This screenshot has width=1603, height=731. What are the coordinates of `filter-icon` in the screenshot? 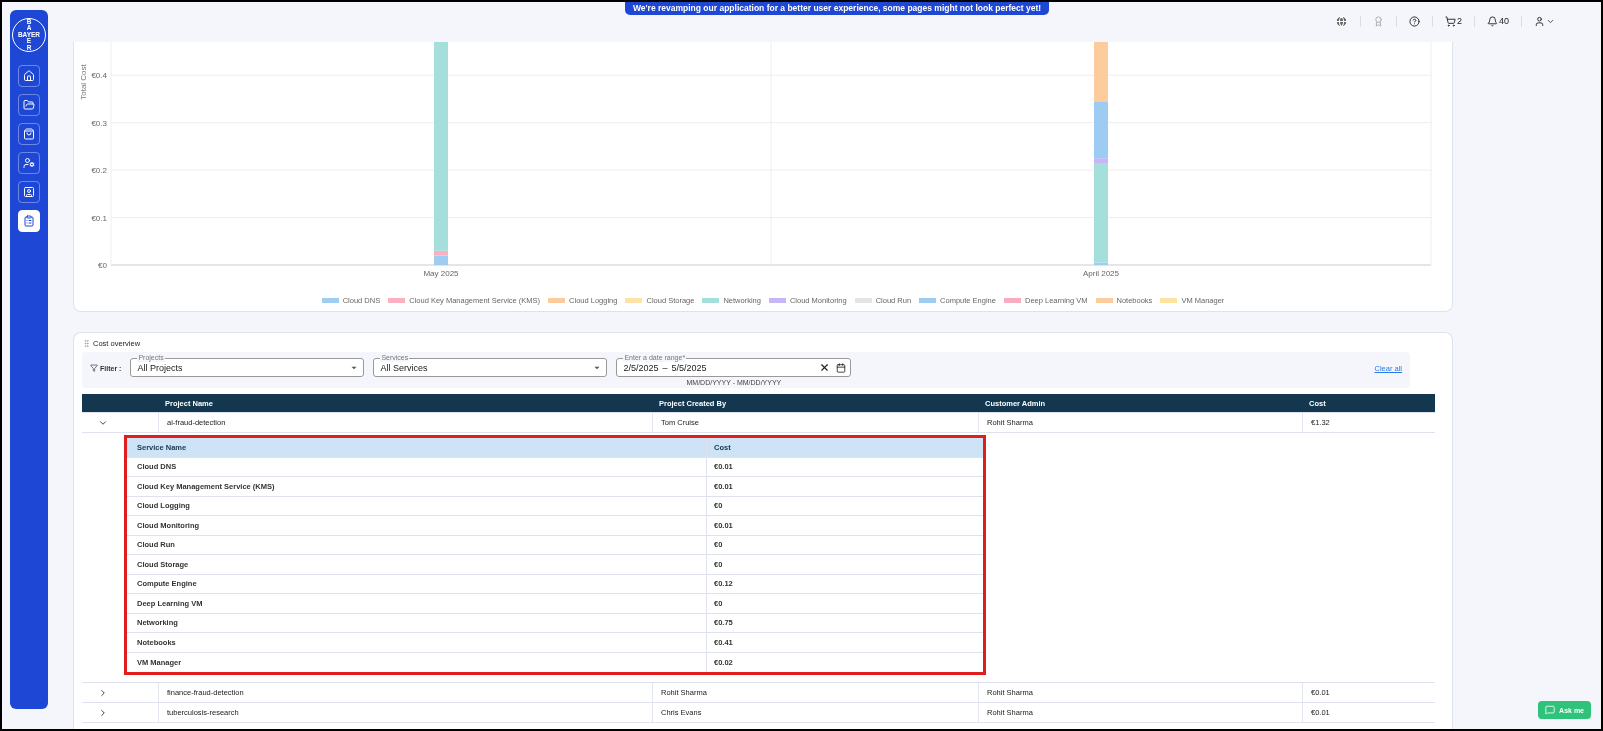 It's located at (94, 368).